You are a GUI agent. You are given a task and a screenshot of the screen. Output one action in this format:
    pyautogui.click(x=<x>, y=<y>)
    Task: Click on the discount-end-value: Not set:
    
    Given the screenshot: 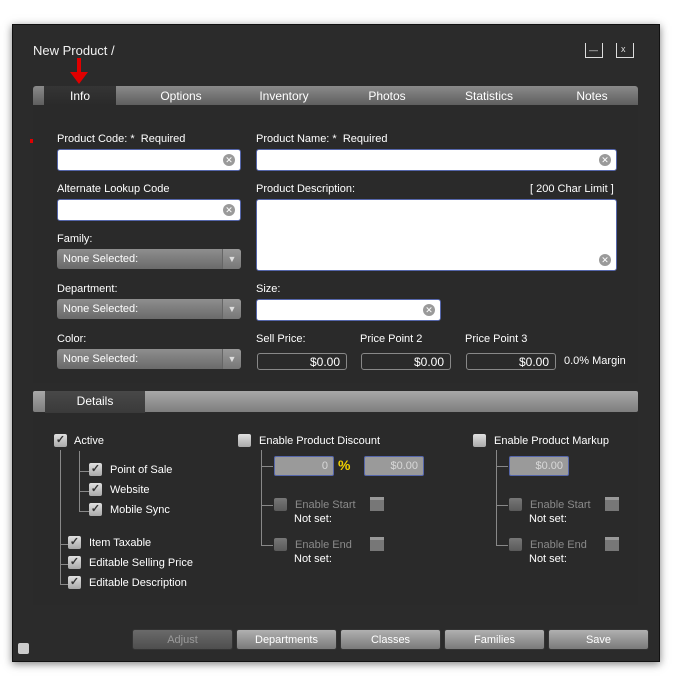 What is the action you would take?
    pyautogui.click(x=313, y=559)
    